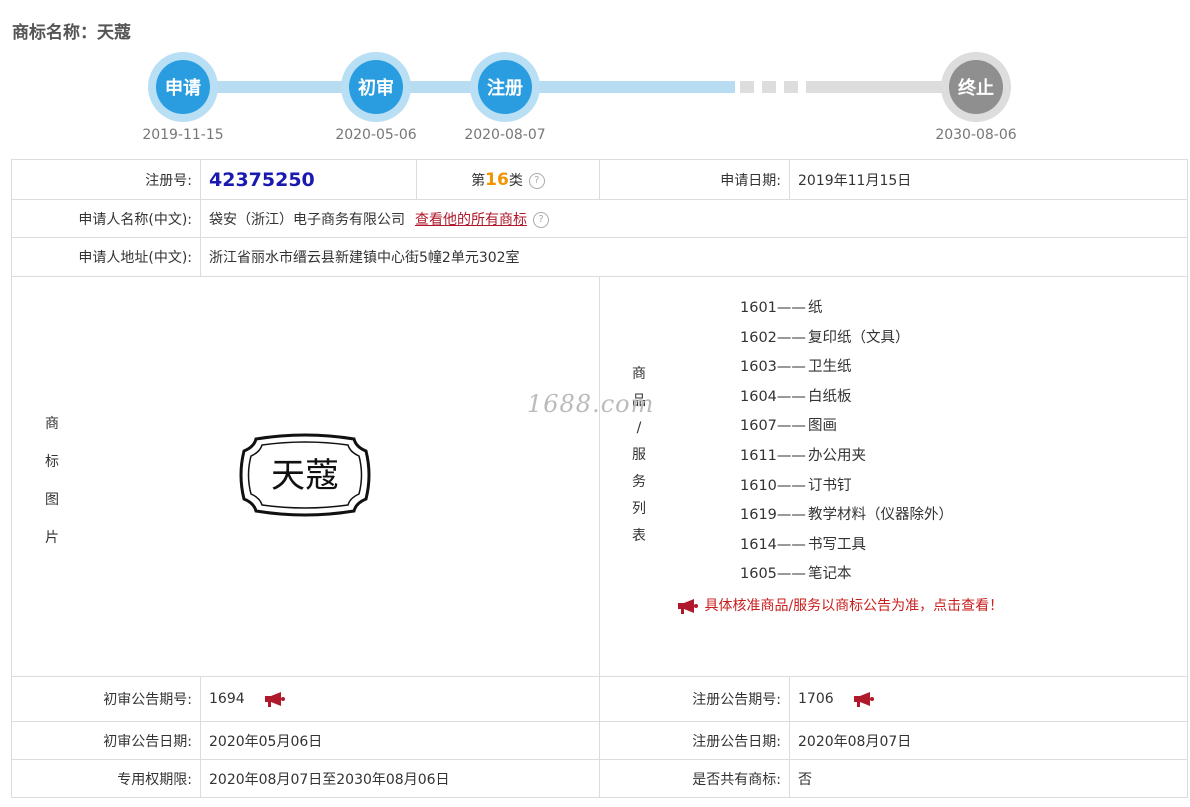  Describe the element at coordinates (106, 740) in the screenshot. I see `prelim-date-label: 初审公告日期:` at that location.